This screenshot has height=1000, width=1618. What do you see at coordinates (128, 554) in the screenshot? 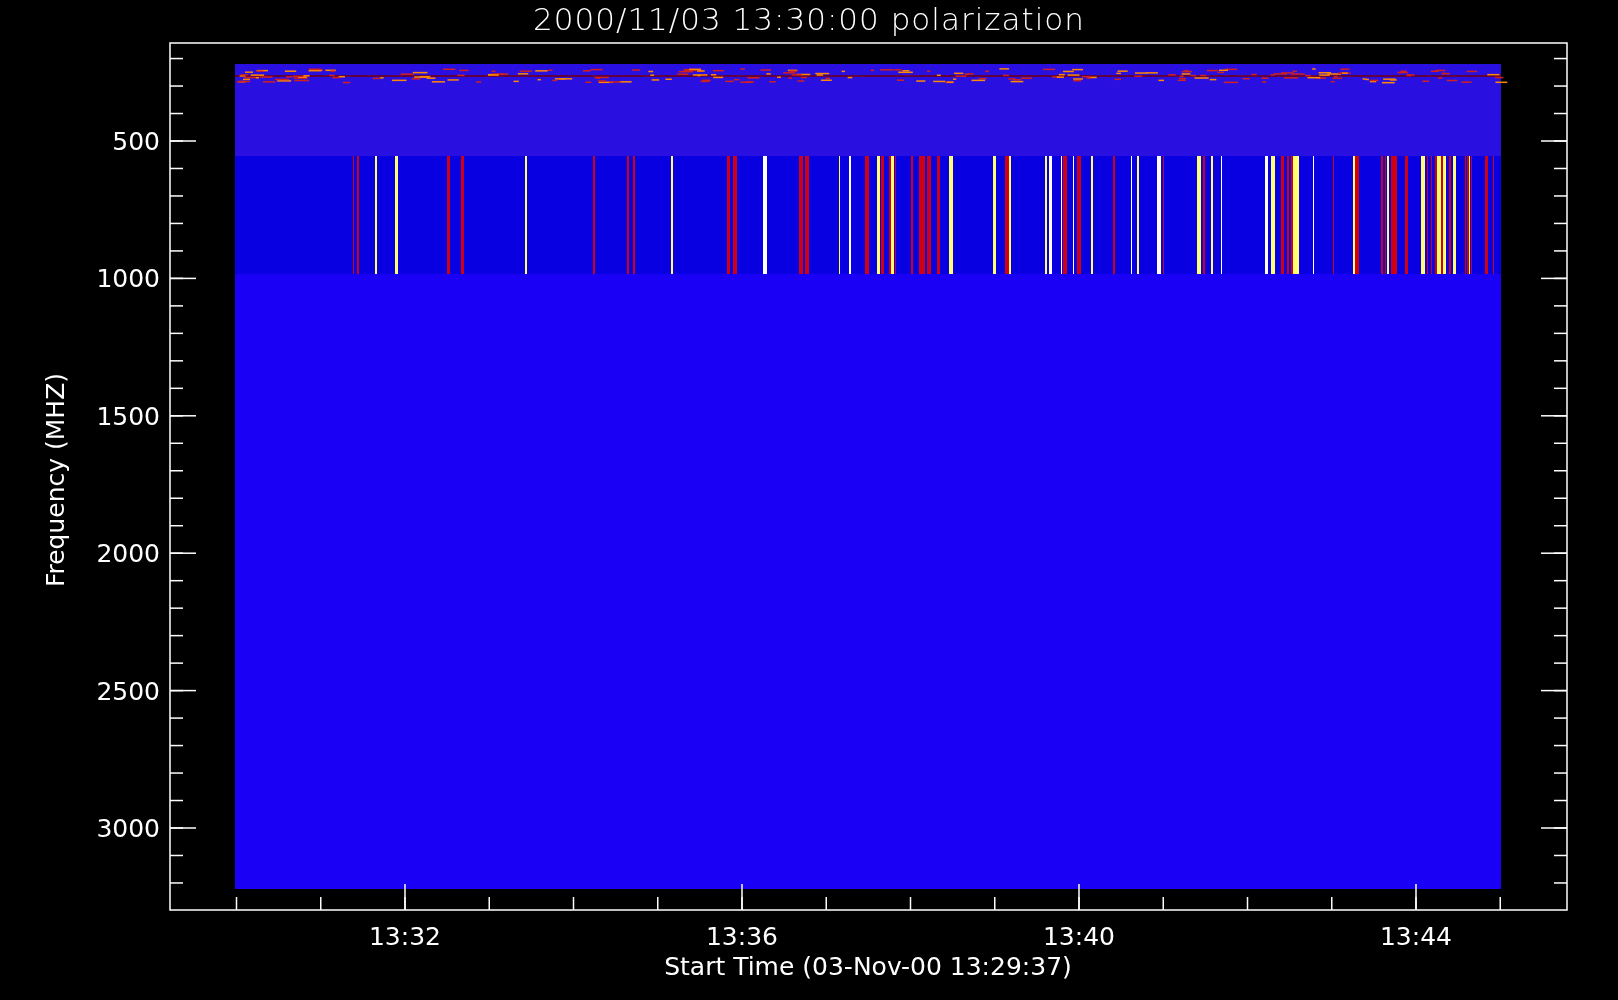
I see `y-tick-label: 2000` at bounding box center [128, 554].